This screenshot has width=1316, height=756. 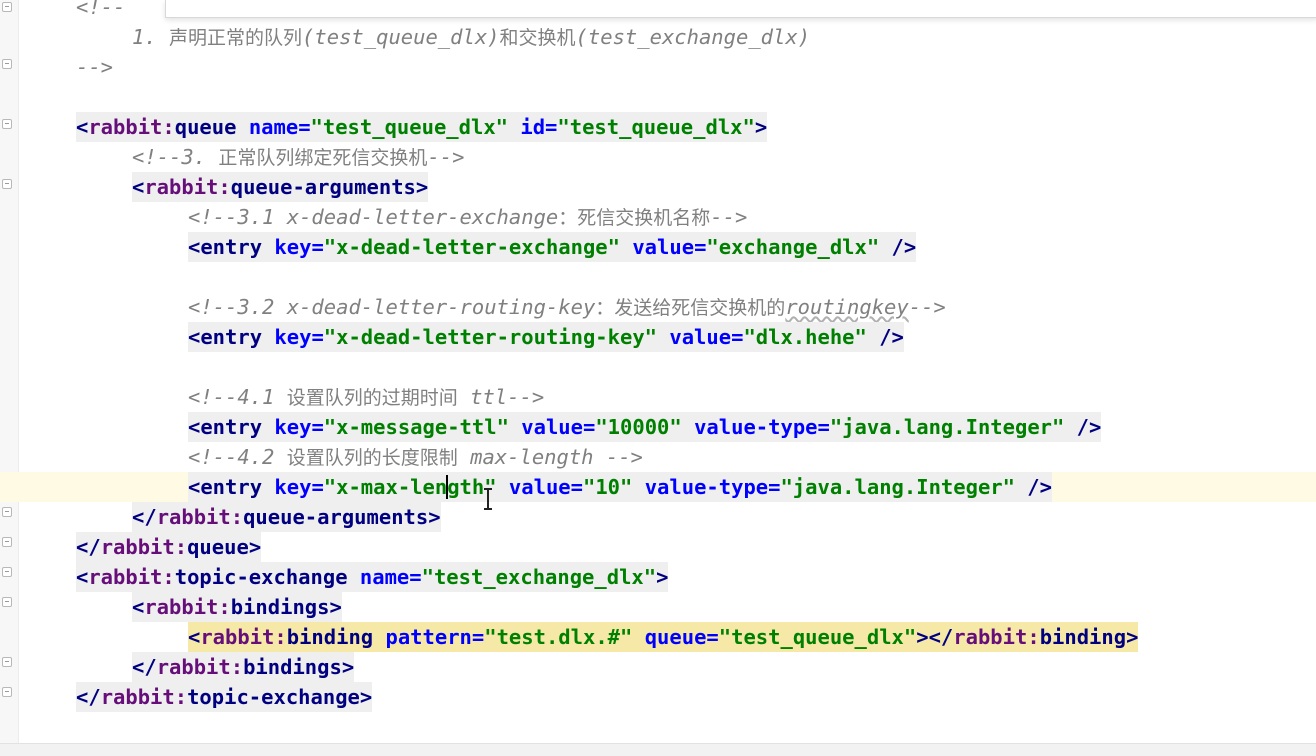 I want to click on code-line: <!--4.1 设置队列的过期时间 ttl-->, so click(x=658, y=397).